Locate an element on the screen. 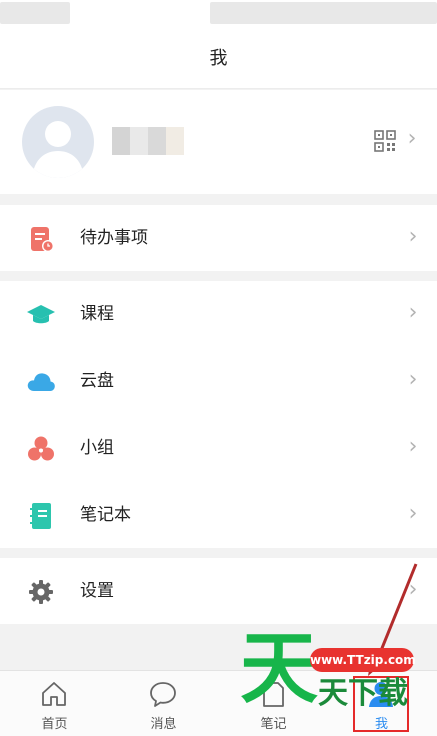  tab-label: 笔记 is located at coordinates (273, 724).